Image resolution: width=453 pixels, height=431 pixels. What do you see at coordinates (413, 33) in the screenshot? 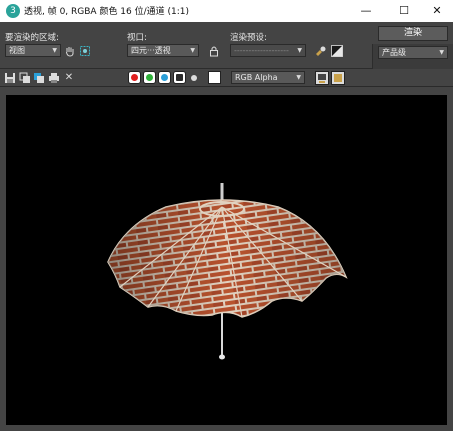
I see `render-button: 渲染` at bounding box center [413, 33].